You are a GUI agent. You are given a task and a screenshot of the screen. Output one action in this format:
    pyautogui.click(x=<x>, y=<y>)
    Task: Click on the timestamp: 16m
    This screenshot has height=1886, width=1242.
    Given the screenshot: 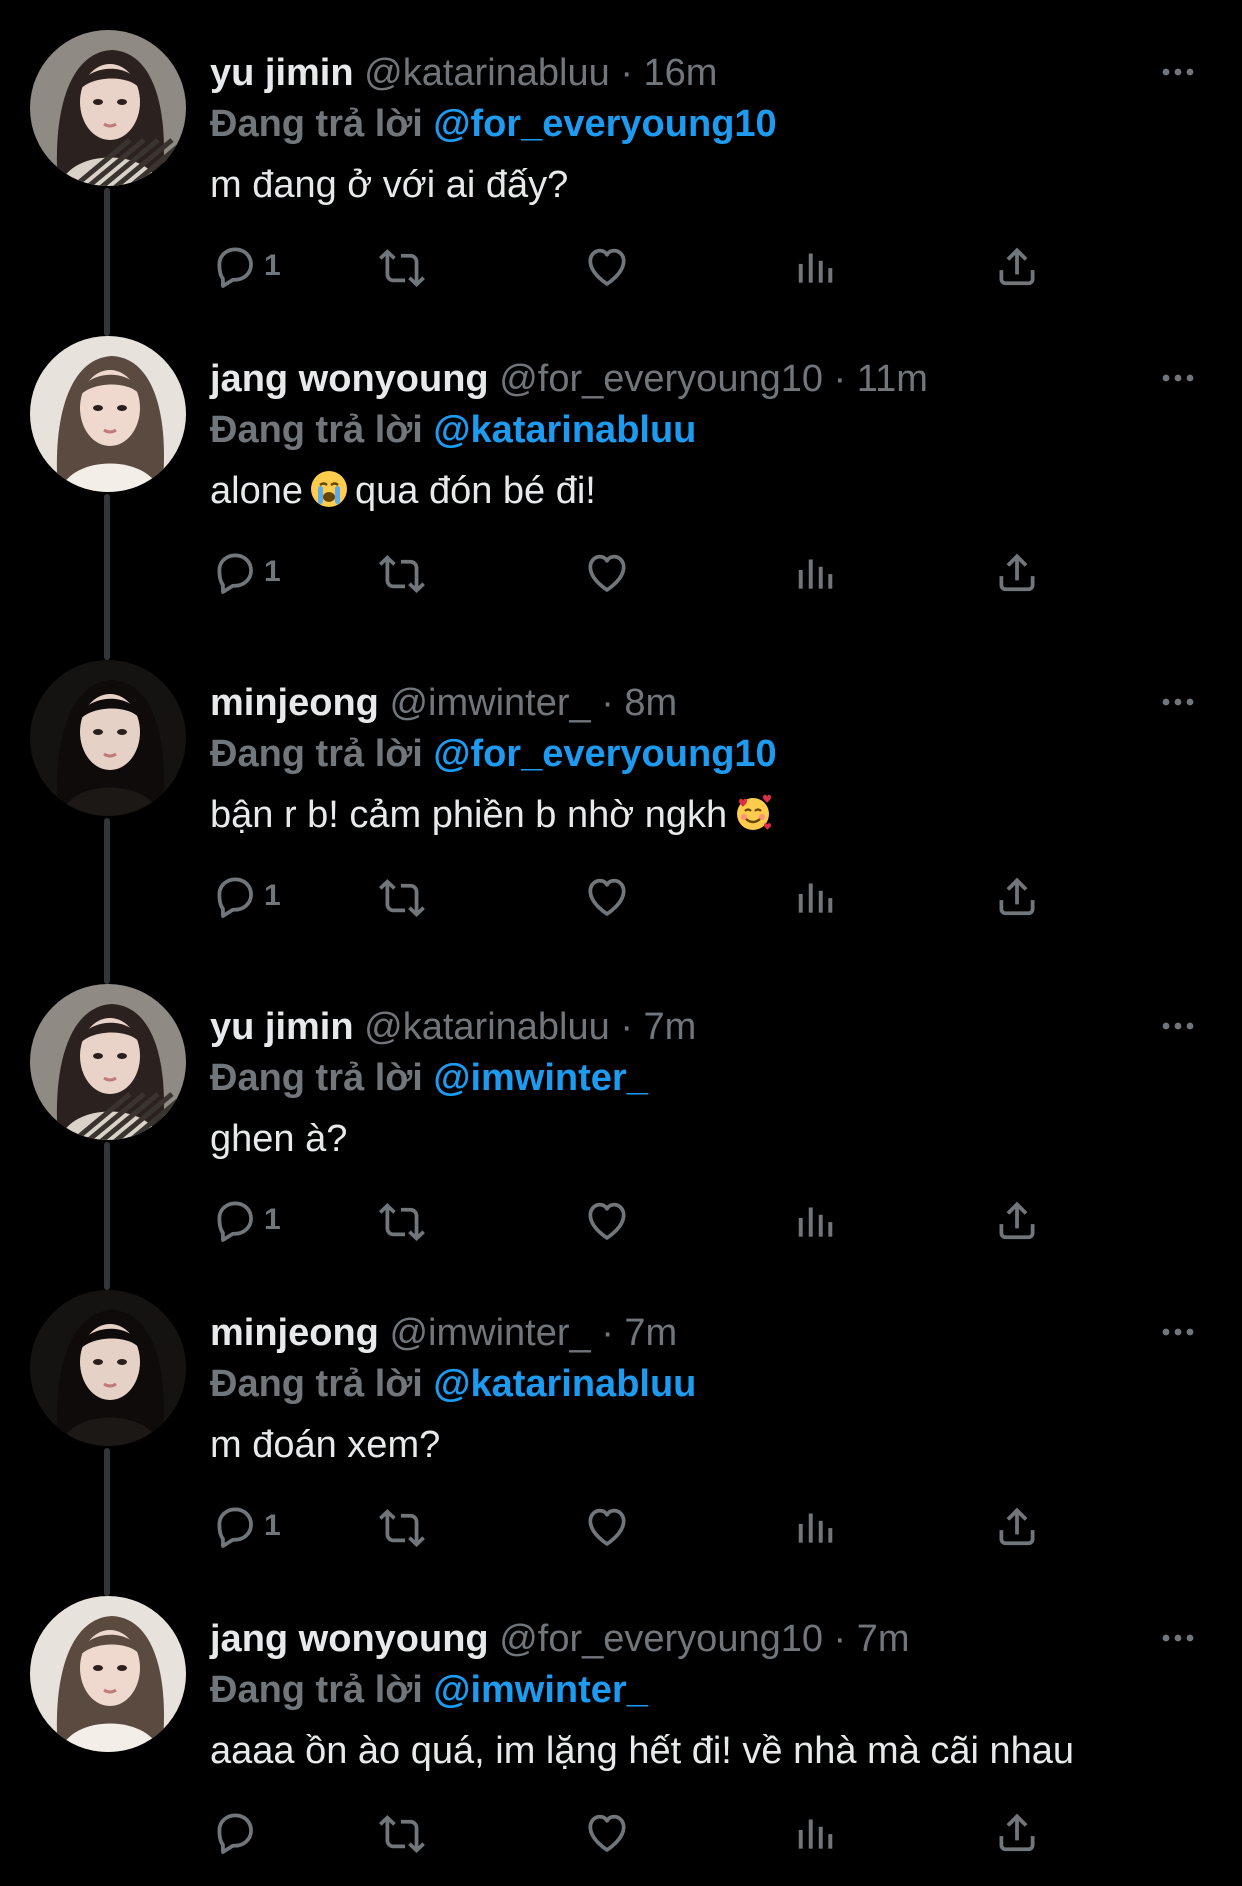 What is the action you would take?
    pyautogui.click(x=681, y=73)
    